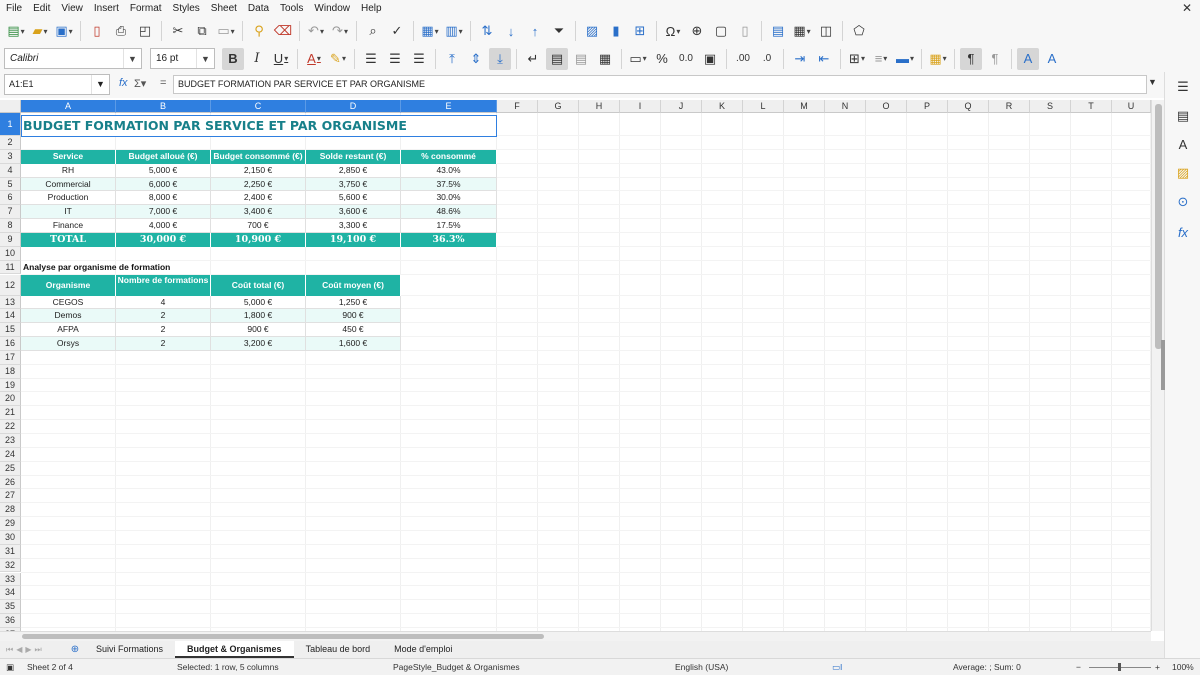 The image size is (1200, 675). What do you see at coordinates (681, 106) in the screenshot?
I see `column-header-j: J` at bounding box center [681, 106].